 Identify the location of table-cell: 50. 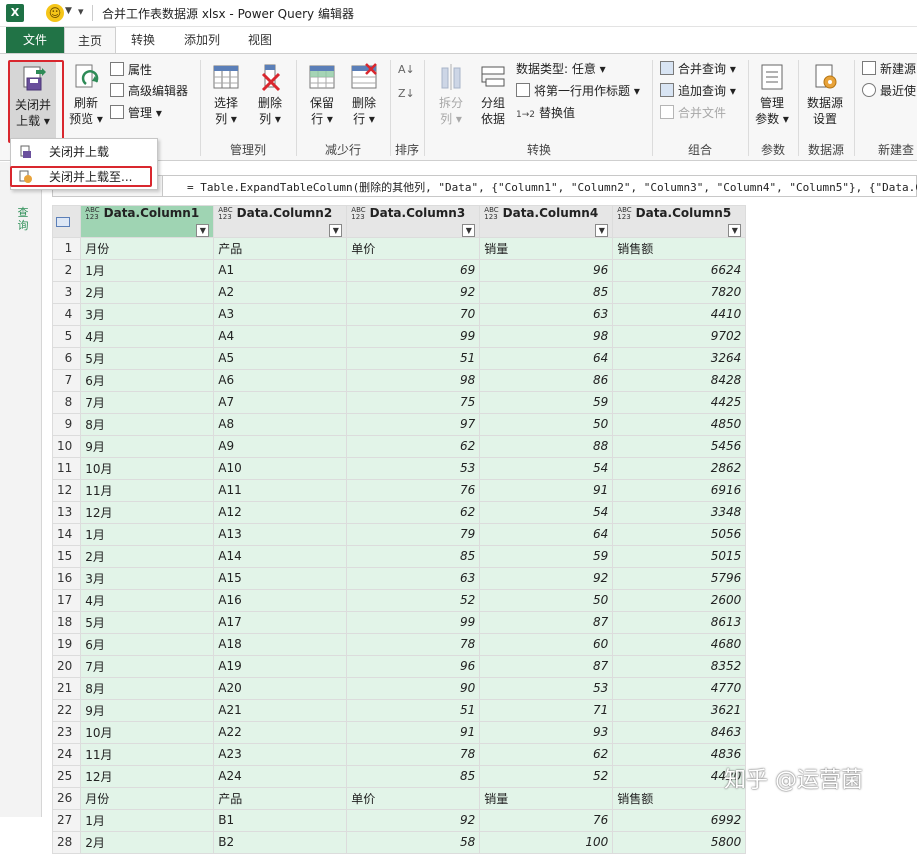
(546, 600).